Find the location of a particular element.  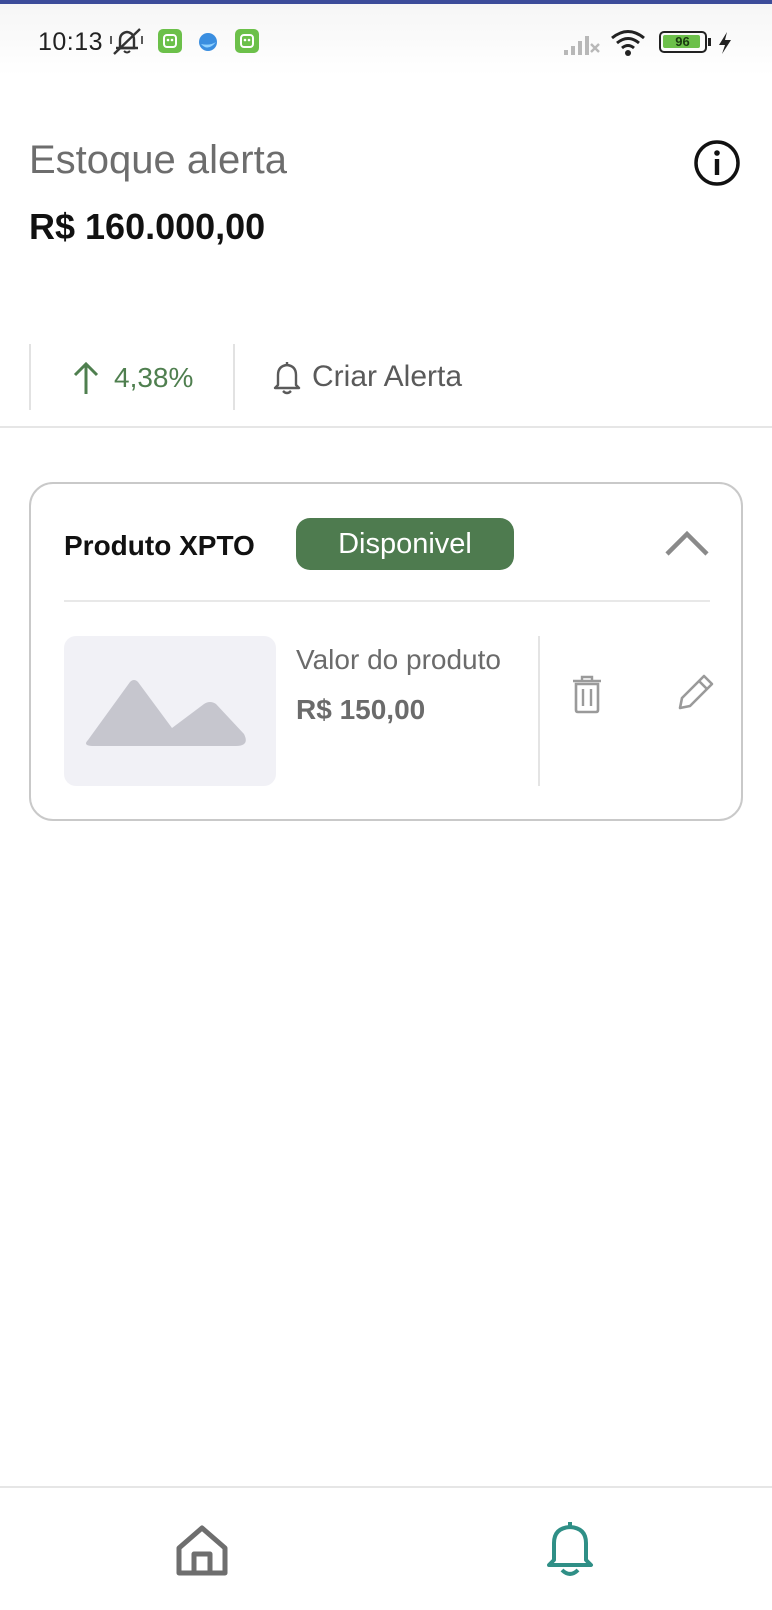

charging-icon is located at coordinates (725, 43).